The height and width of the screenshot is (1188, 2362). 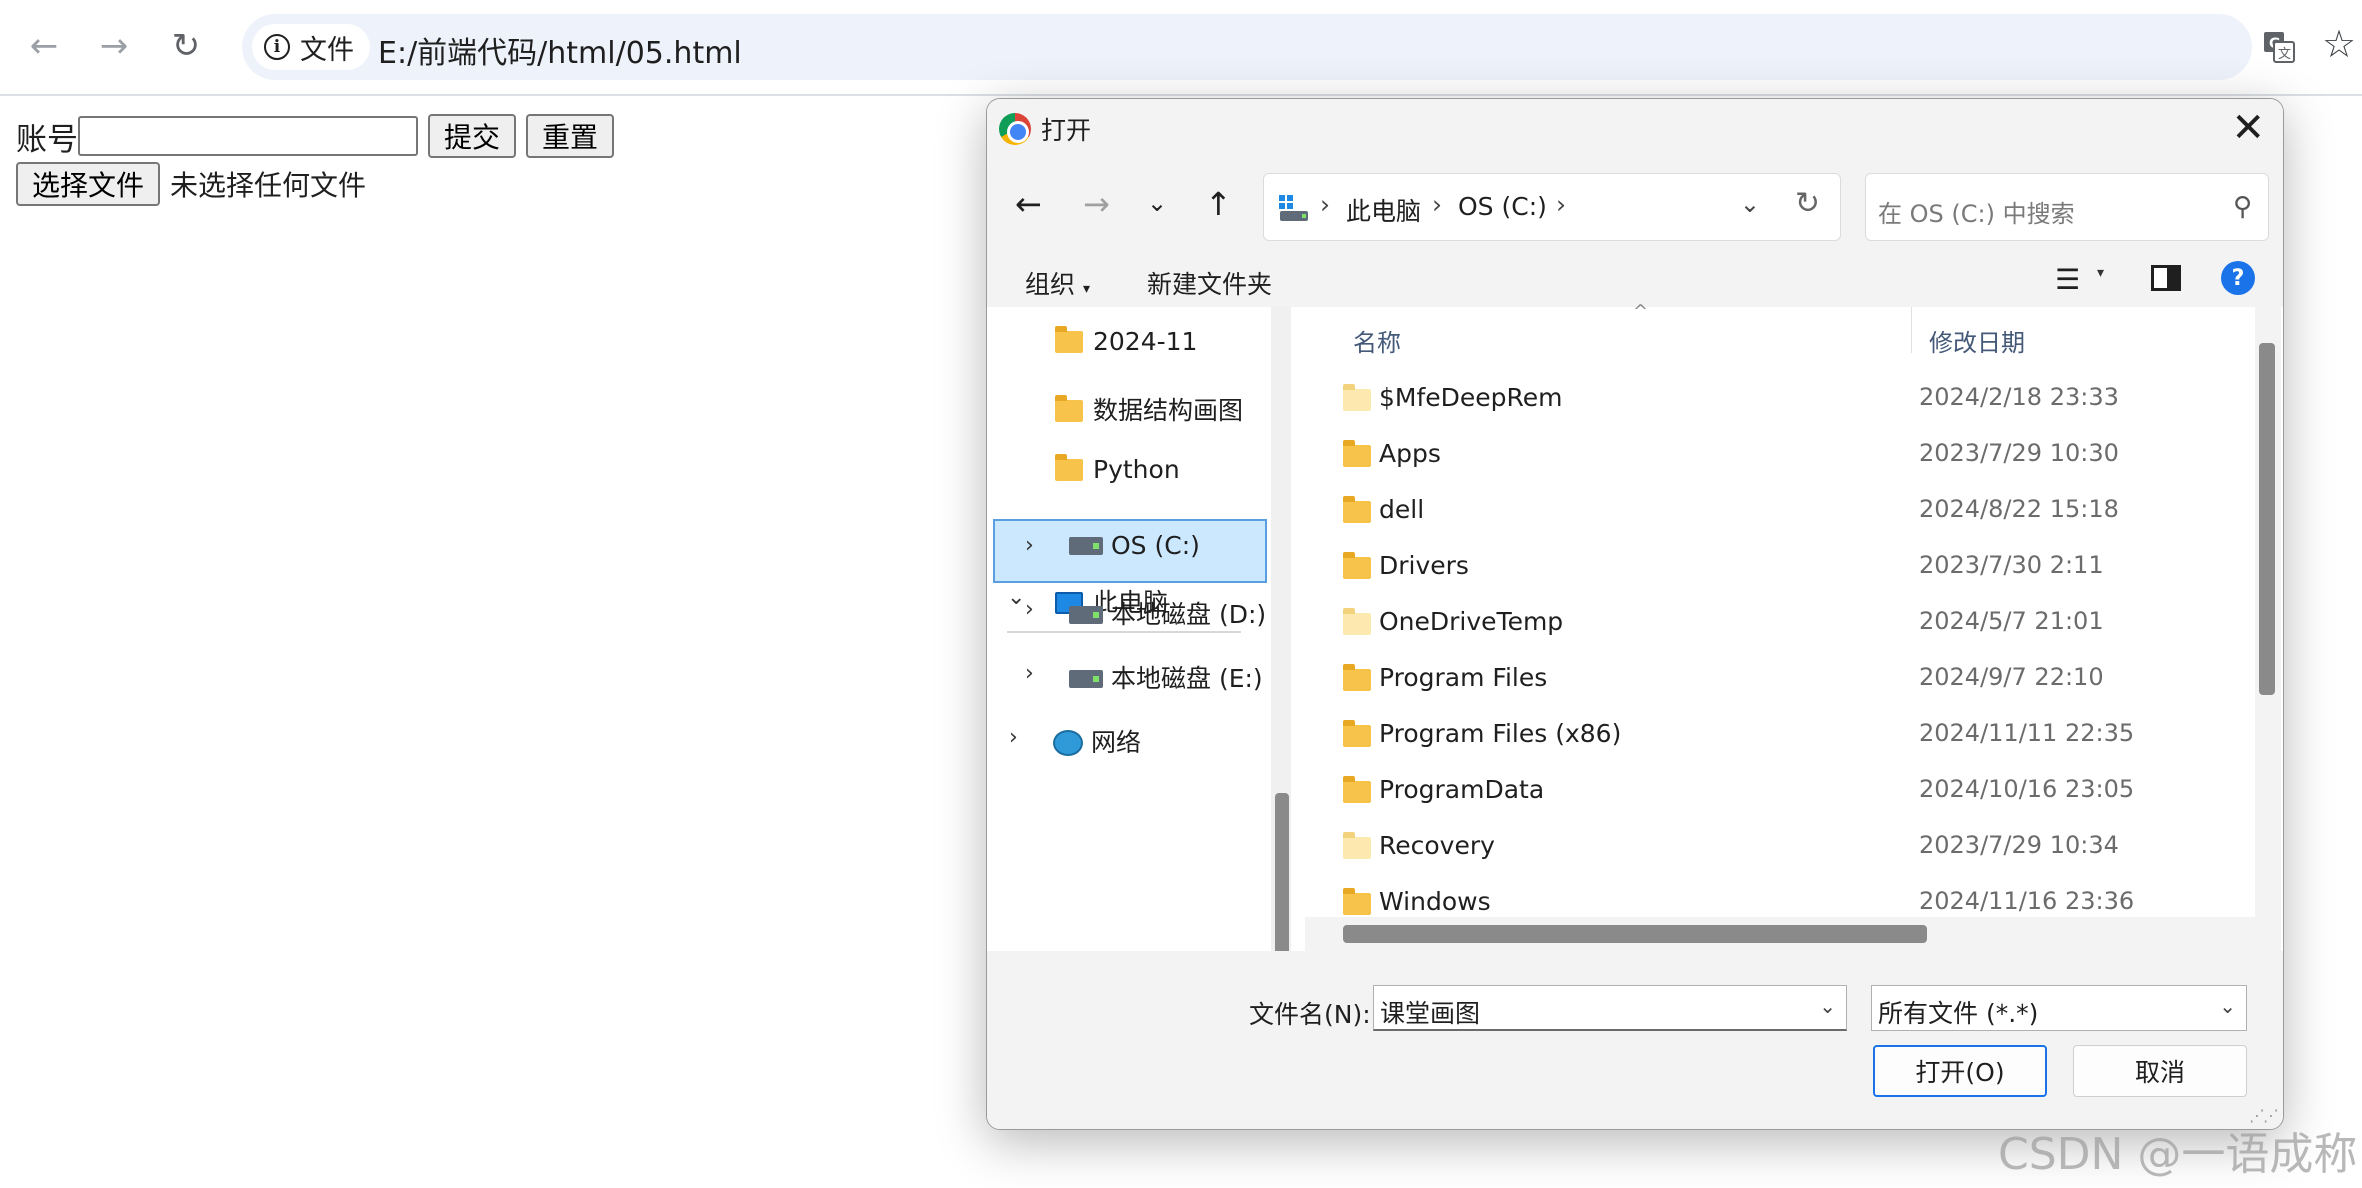 I want to click on list-view-icon: ☰, so click(x=2067, y=279).